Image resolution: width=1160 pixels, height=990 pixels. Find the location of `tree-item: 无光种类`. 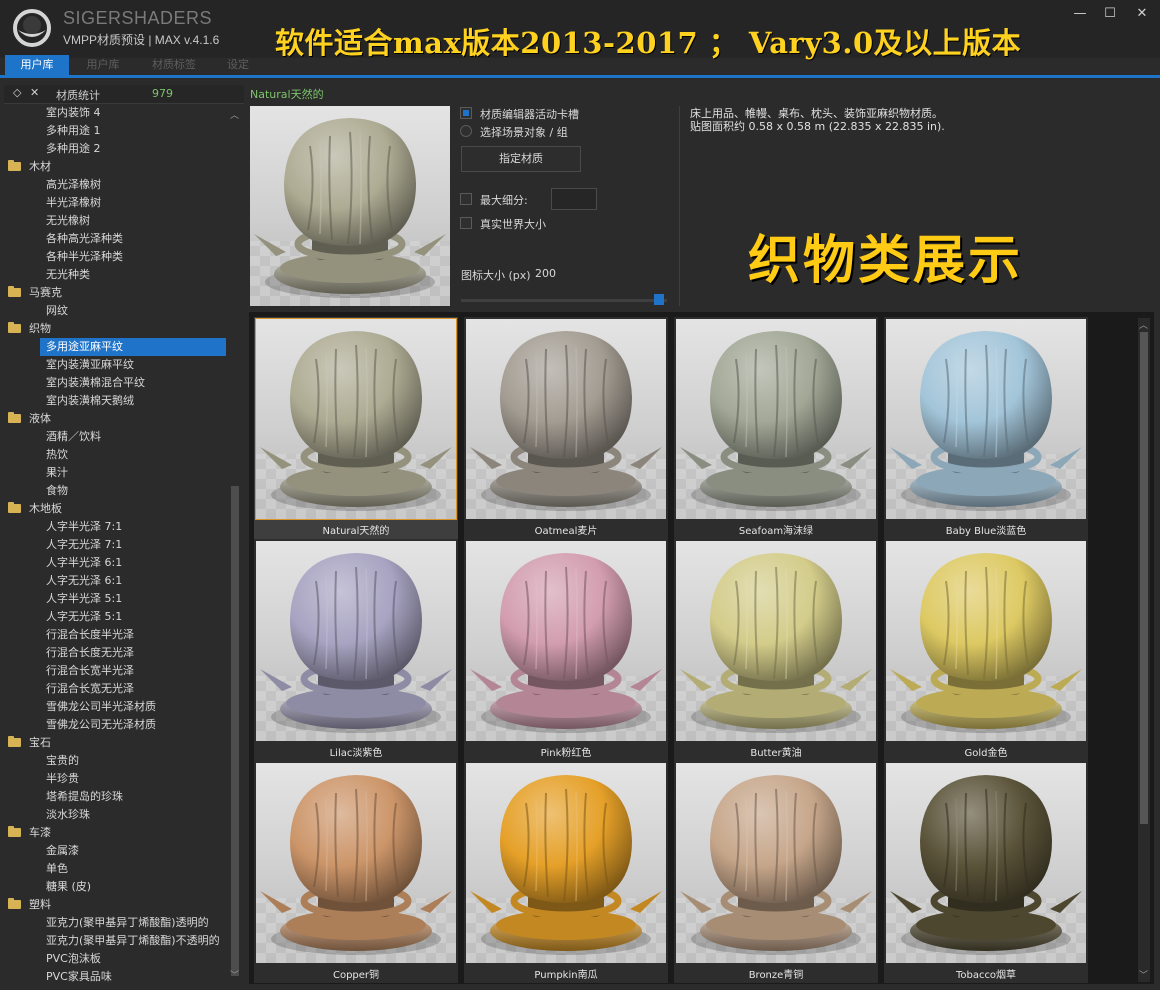

tree-item: 无光种类 is located at coordinates (115, 275).